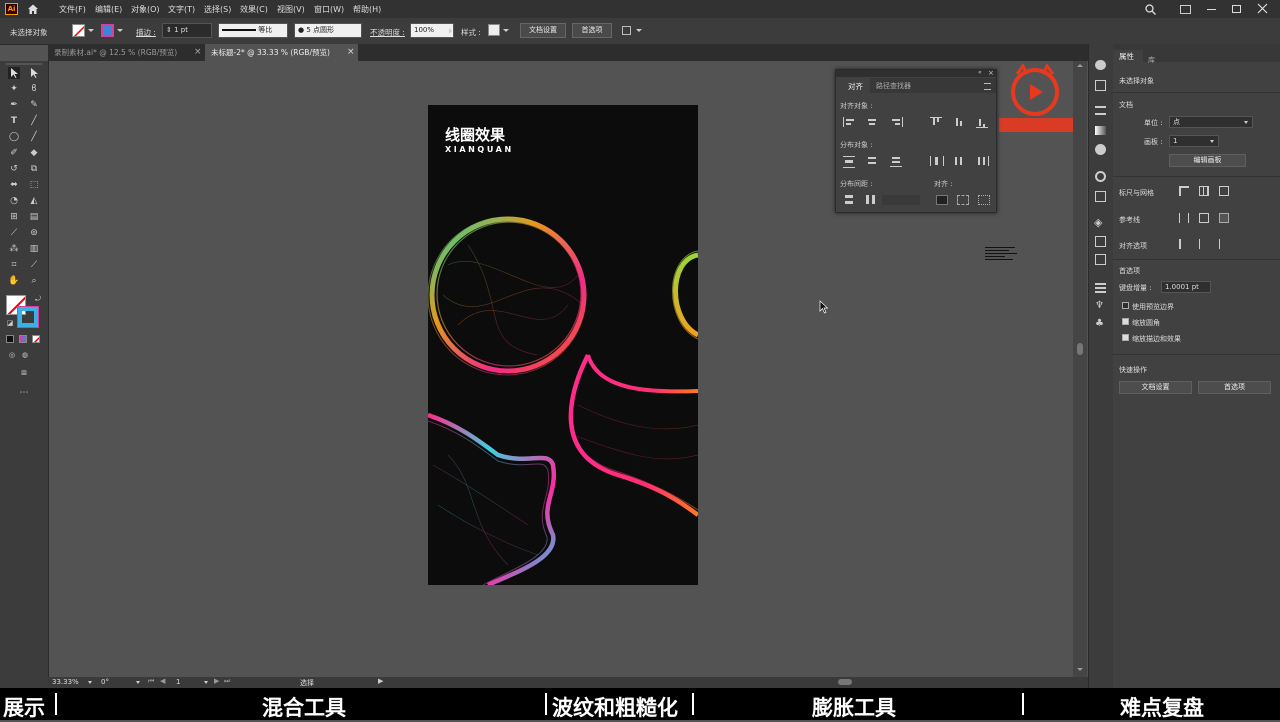 This screenshot has width=1280, height=722. Describe the element at coordinates (34, 201) in the screenshot. I see `perspective-grid-tool-icon: ◭` at that location.